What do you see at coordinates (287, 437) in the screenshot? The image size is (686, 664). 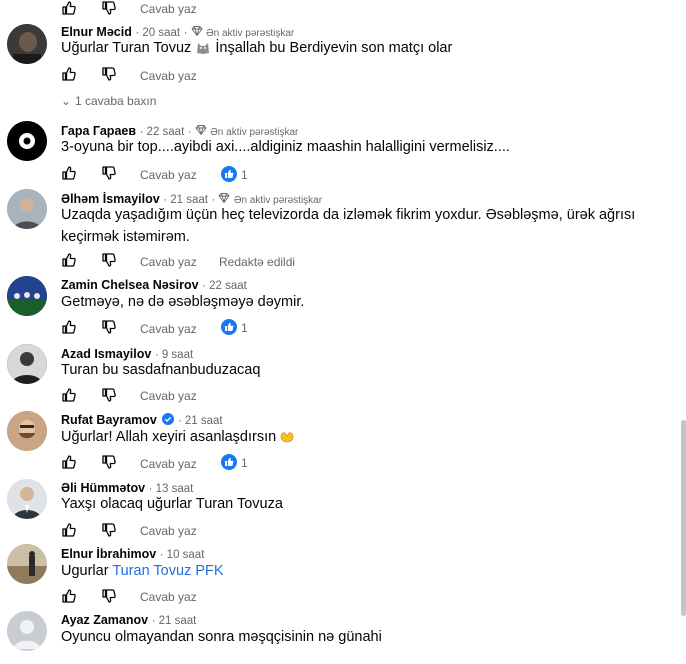 I see `open-hands-emoji-icon` at bounding box center [287, 437].